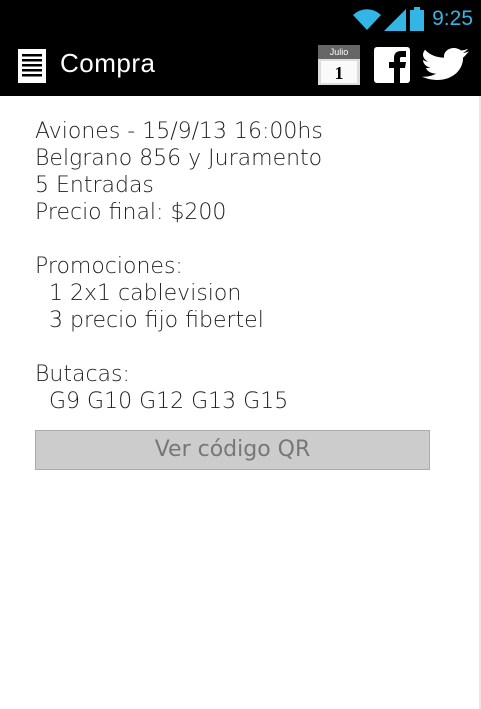 Image resolution: width=481 pixels, height=709 pixels. I want to click on page-title: Compra, so click(108, 63).